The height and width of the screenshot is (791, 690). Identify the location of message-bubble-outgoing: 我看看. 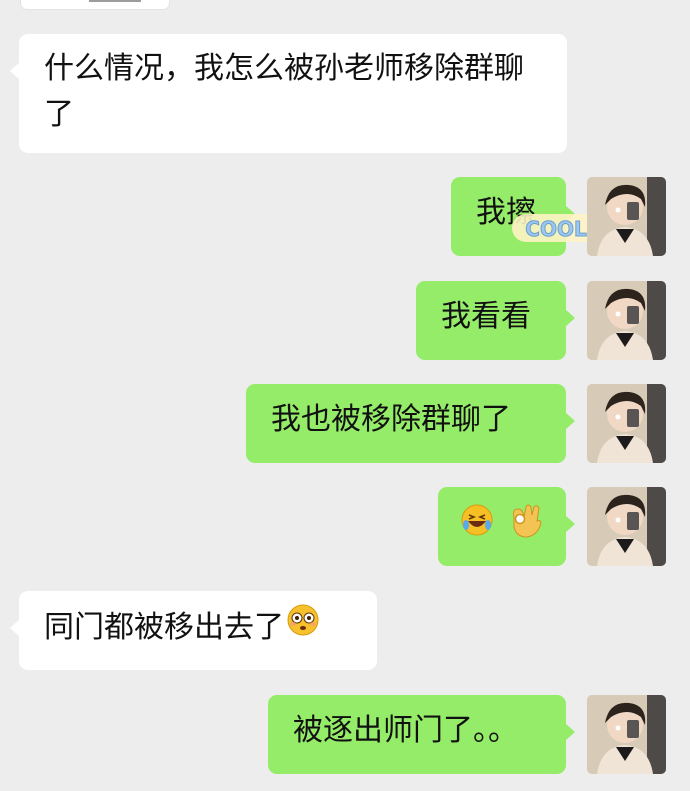
(495, 320).